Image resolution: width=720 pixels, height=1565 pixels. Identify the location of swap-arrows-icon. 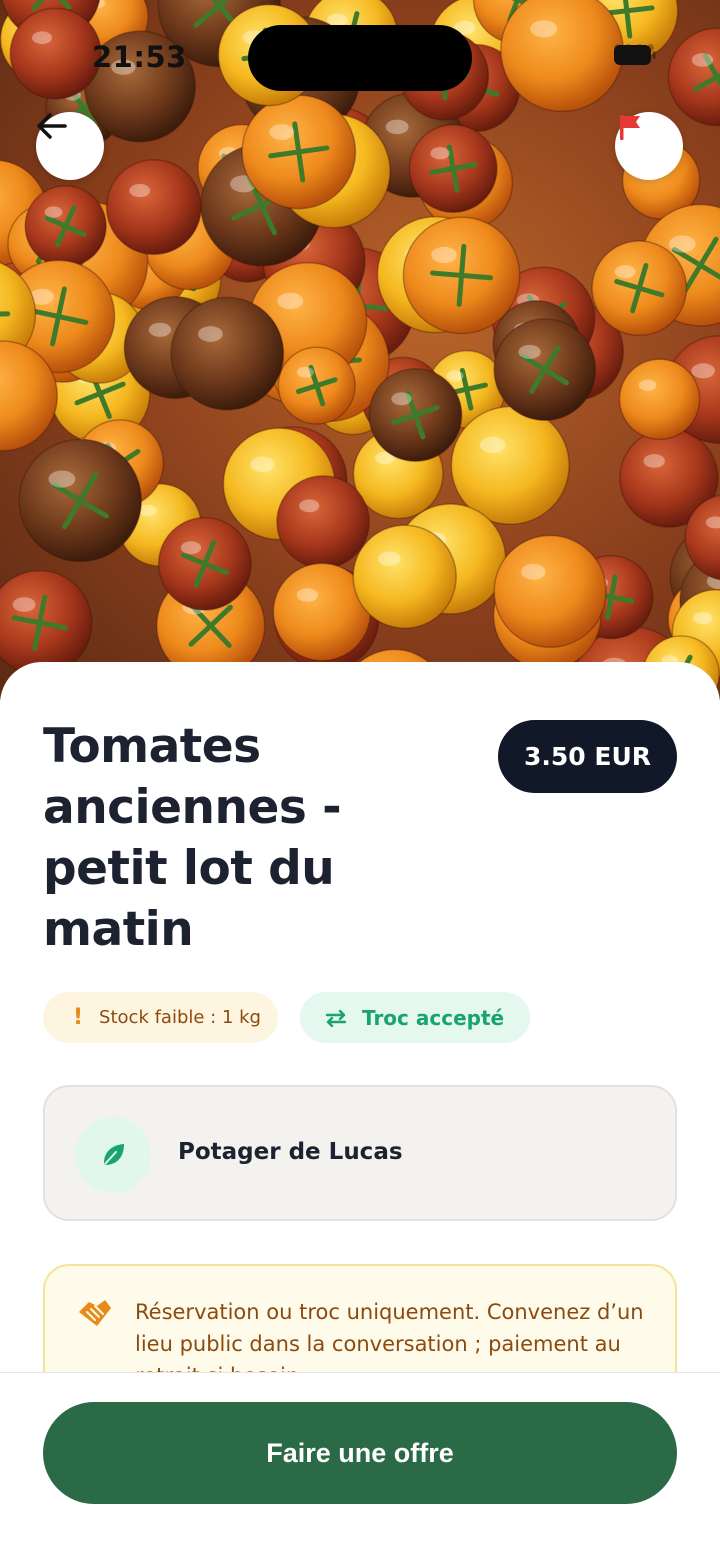
(336, 1018).